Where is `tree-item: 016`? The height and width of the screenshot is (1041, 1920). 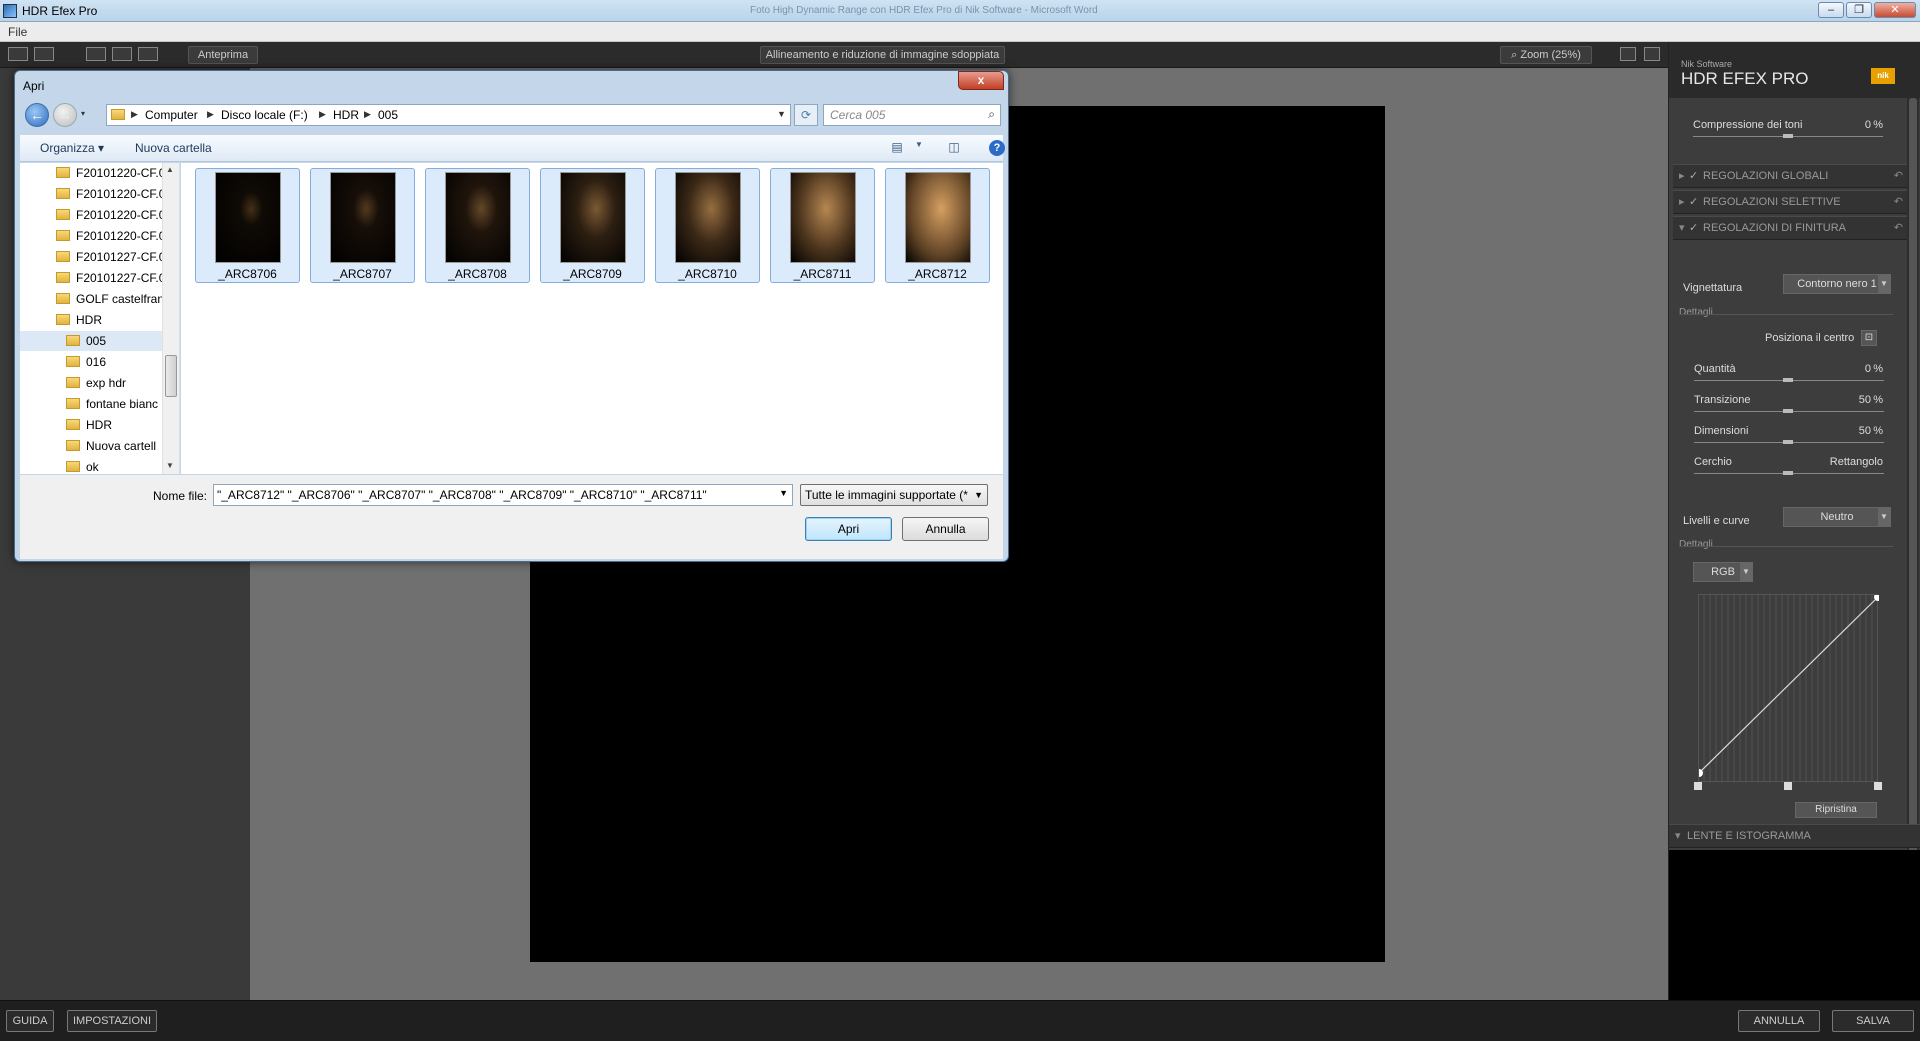
tree-item: 016 is located at coordinates (91, 362).